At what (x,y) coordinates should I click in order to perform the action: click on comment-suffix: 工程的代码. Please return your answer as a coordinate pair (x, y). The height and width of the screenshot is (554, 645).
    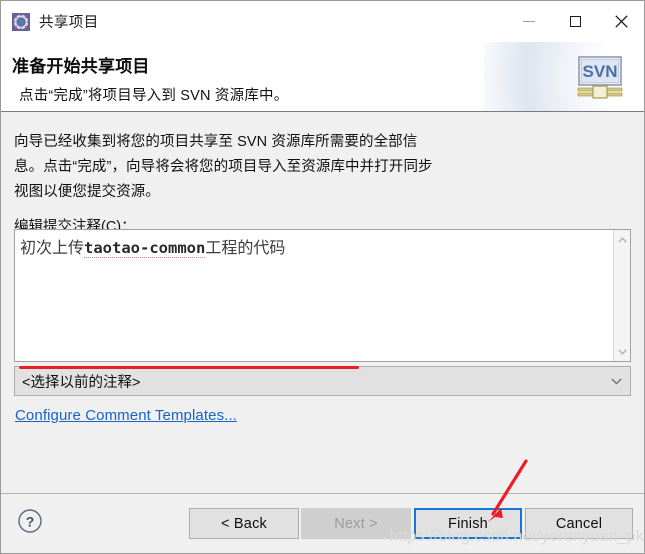
    Looking at the image, I should click on (245, 247).